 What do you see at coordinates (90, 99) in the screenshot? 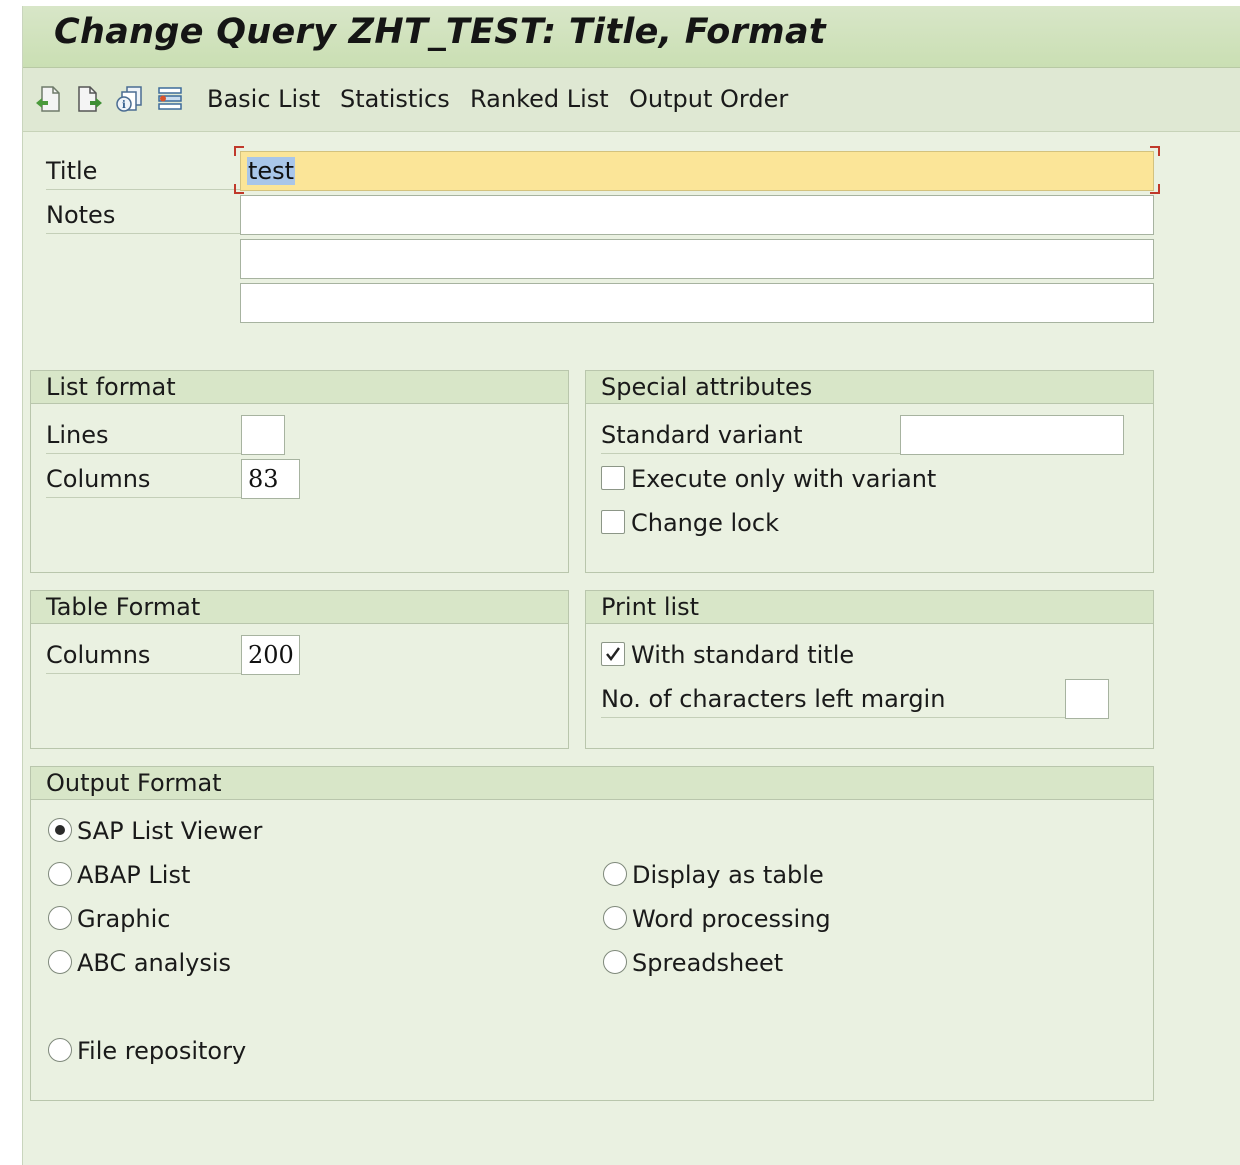
I see `forward-document-icon` at bounding box center [90, 99].